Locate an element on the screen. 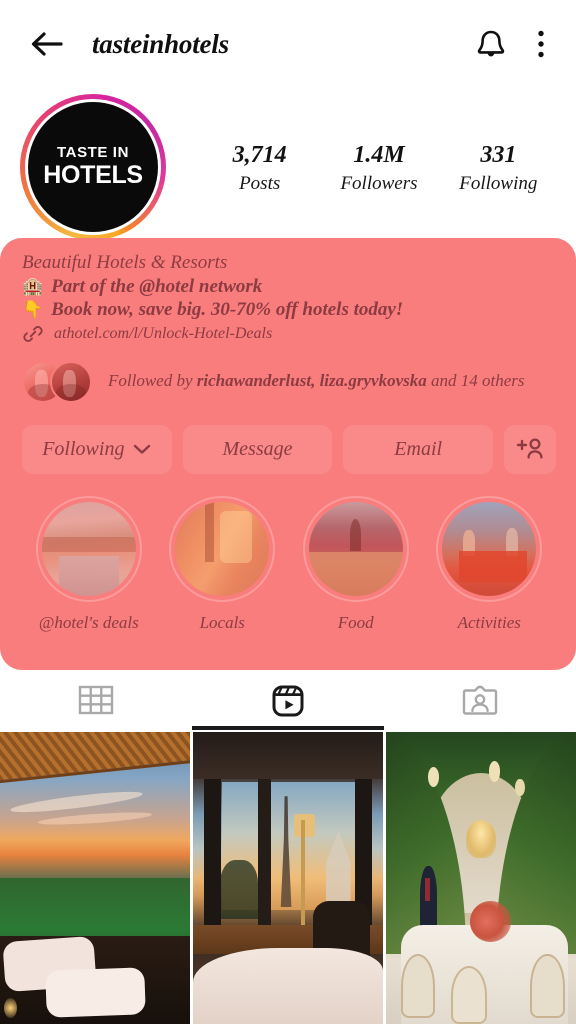 Image resolution: width=576 pixels, height=1024 pixels. bio-line-1: 🏨 Part of the @hotel network is located at coordinates (289, 287).